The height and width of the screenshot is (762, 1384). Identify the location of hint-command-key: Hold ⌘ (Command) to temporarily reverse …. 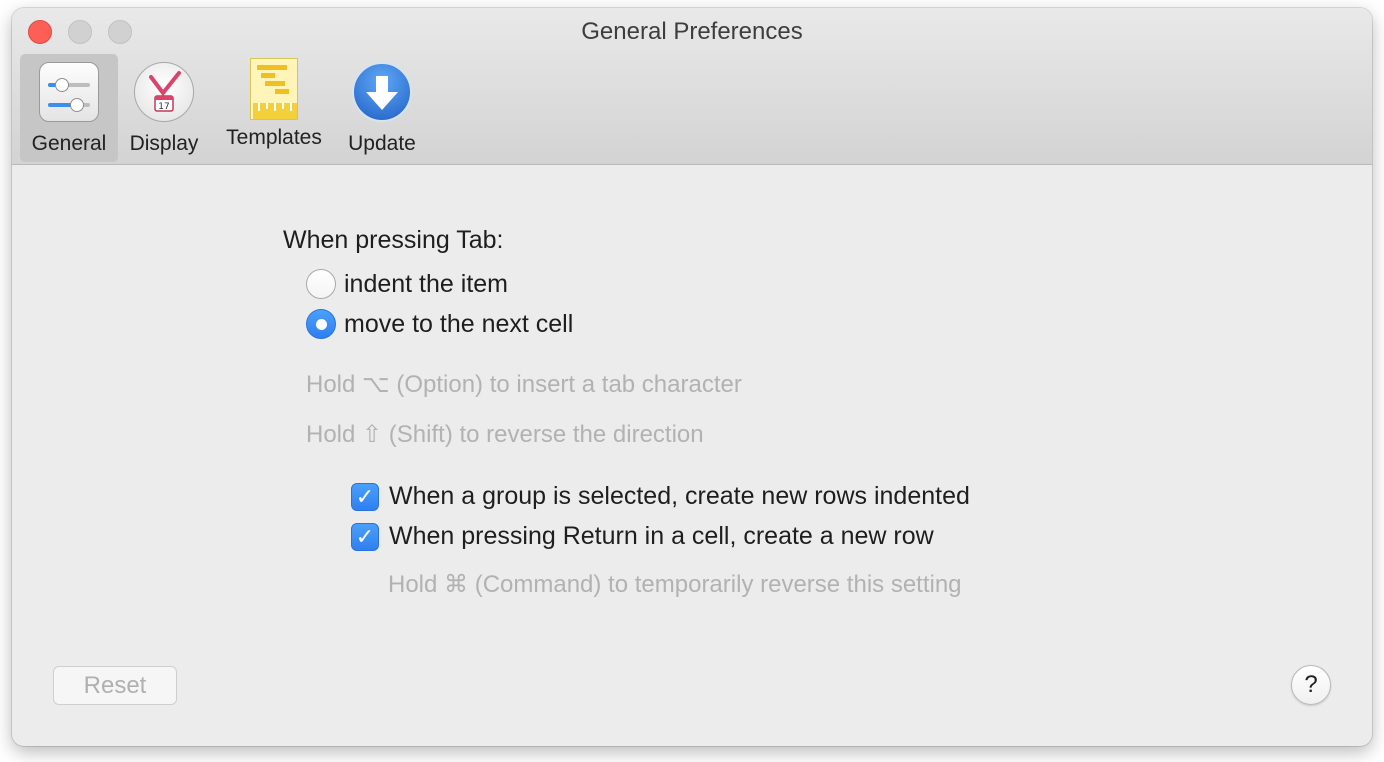
(675, 584).